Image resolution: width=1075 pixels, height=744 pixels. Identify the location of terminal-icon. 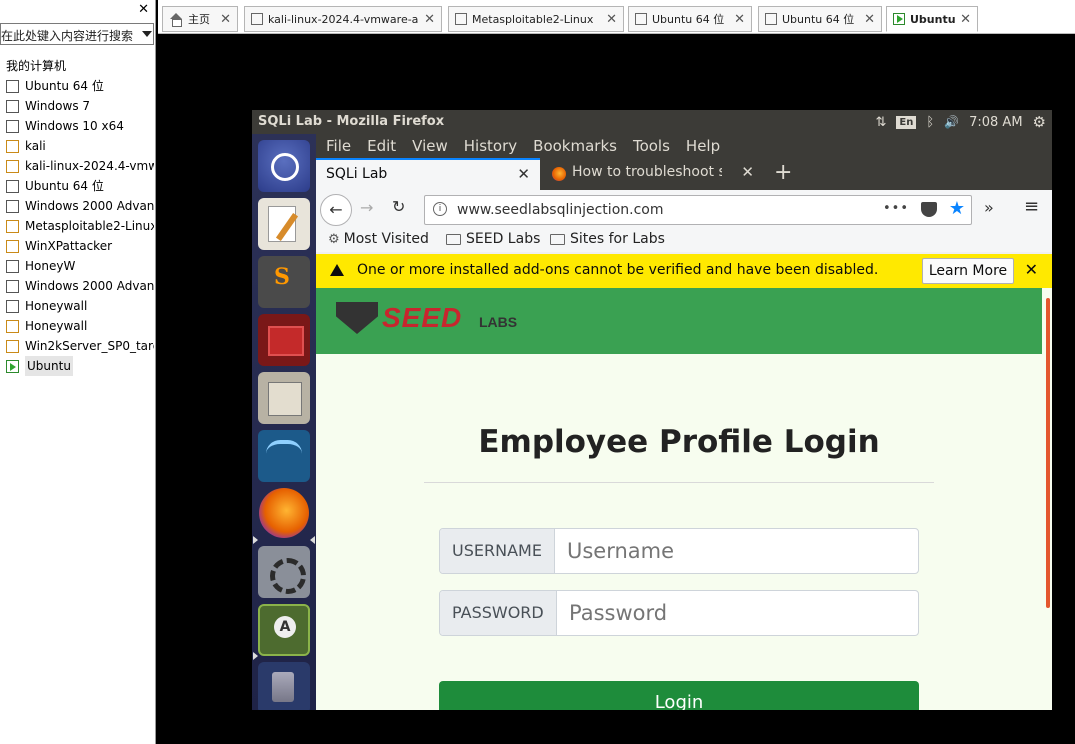
(284, 340).